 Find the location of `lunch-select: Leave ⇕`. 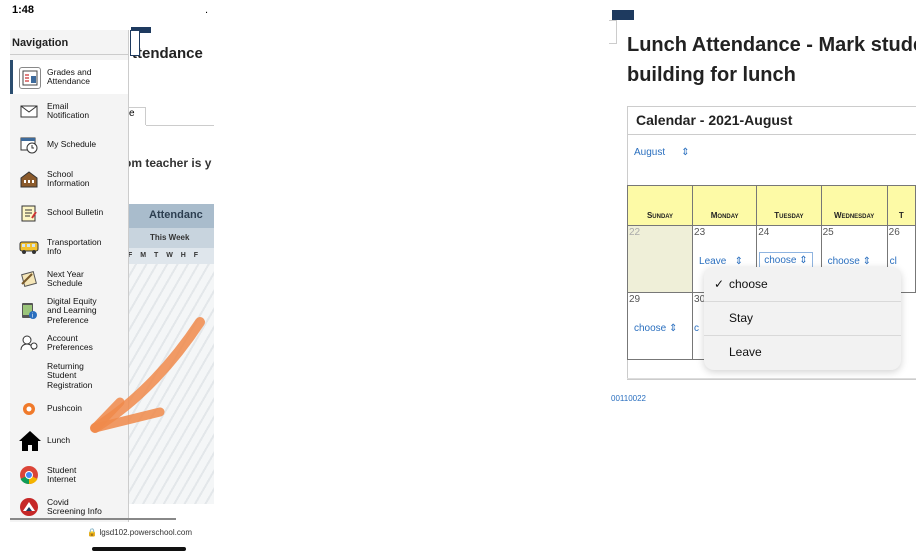

lunch-select: Leave ⇕ is located at coordinates (721, 261).